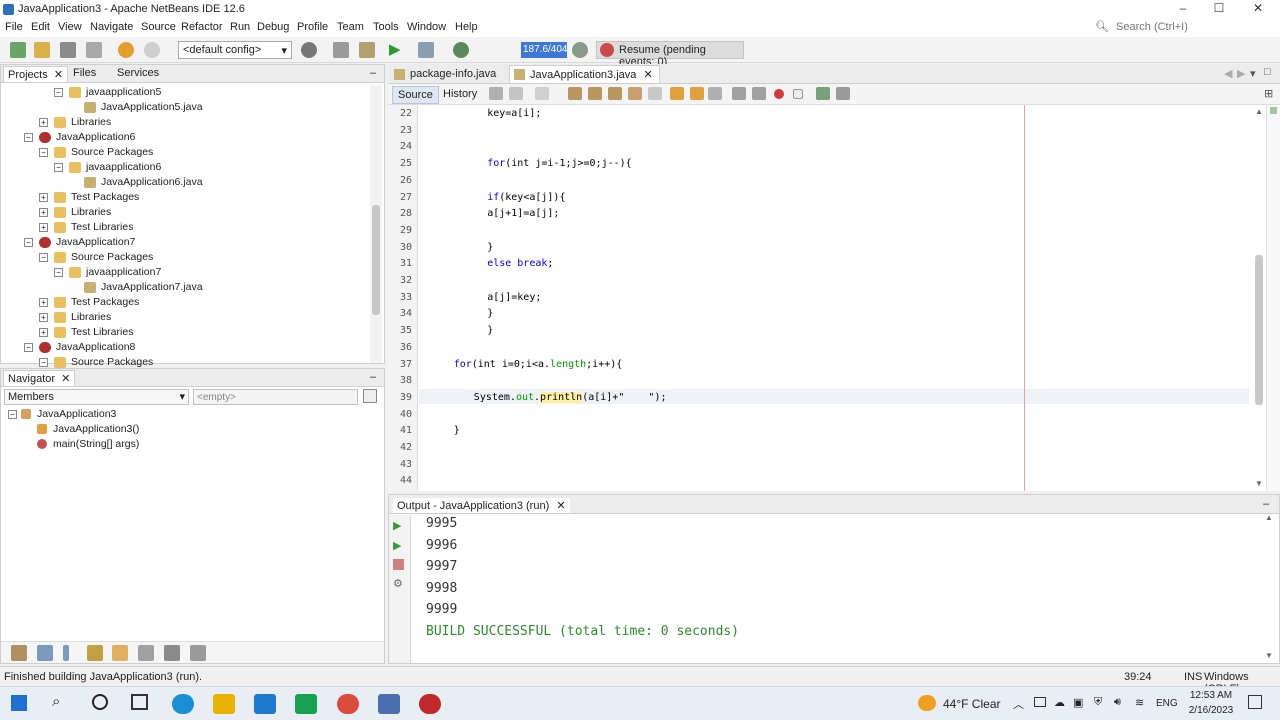 This screenshot has height=720, width=1280. I want to click on redo-icon, so click(152, 50).